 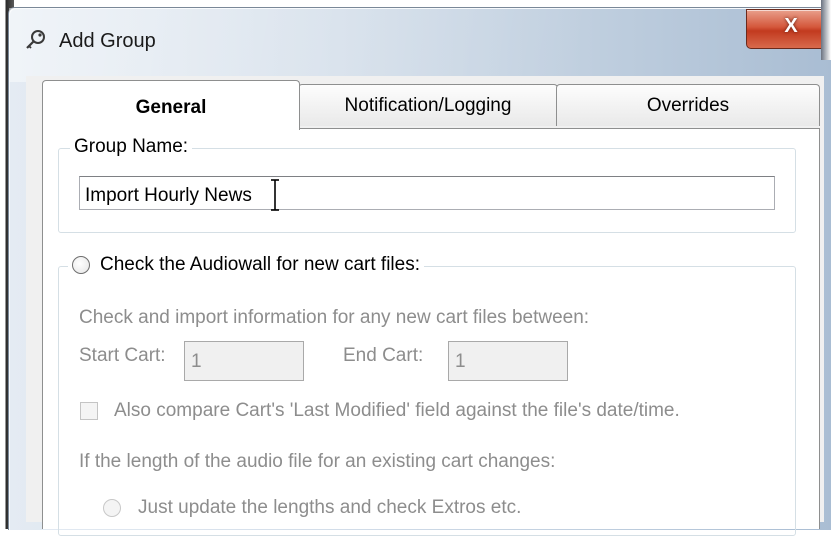 I want to click on tab-overrides-label: Overrides, so click(x=688, y=105).